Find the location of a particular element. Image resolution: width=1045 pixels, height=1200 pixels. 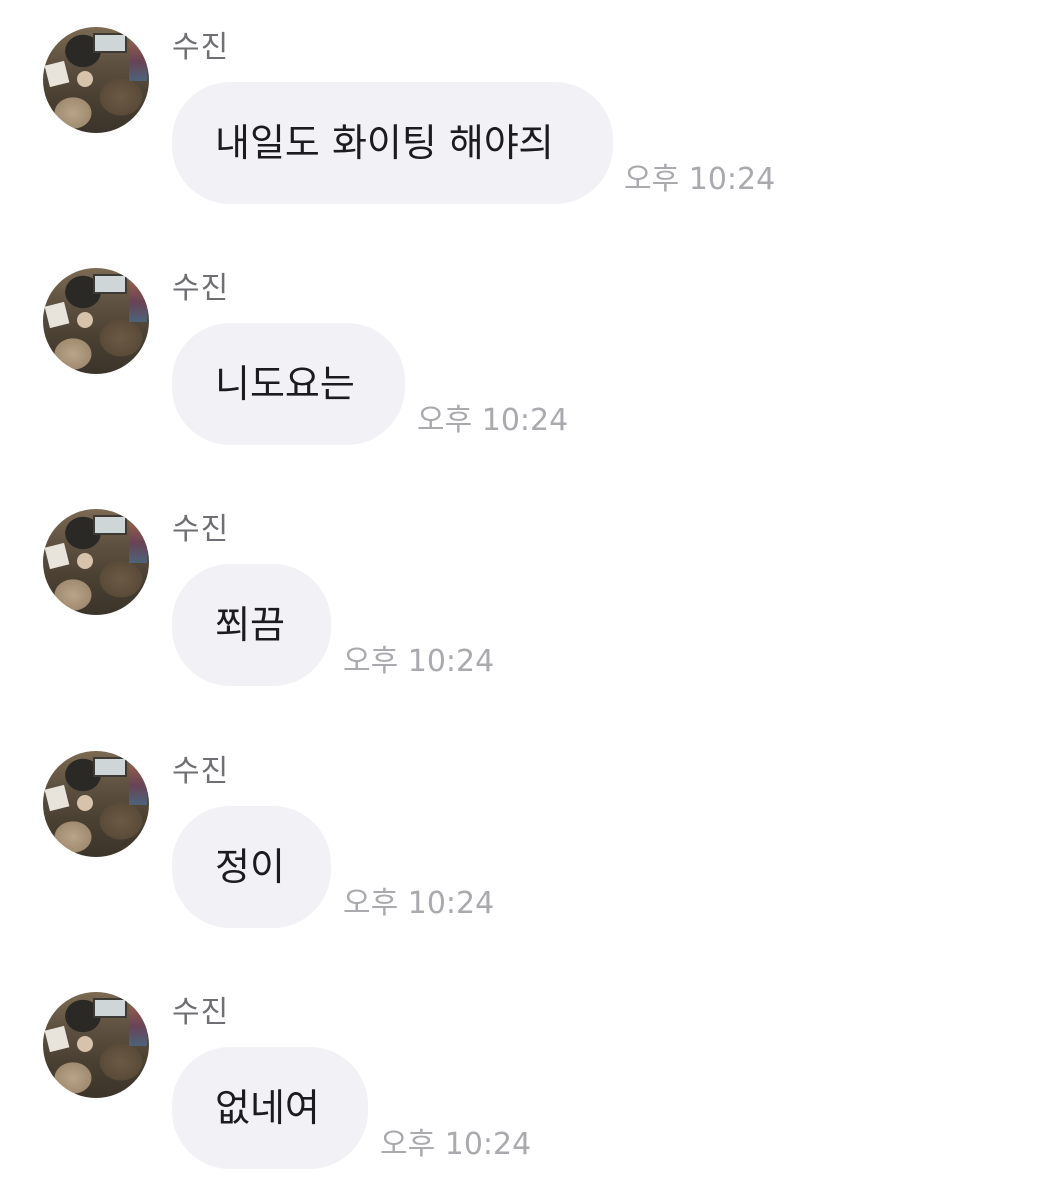

message-bubble: 정이 is located at coordinates (251, 867).